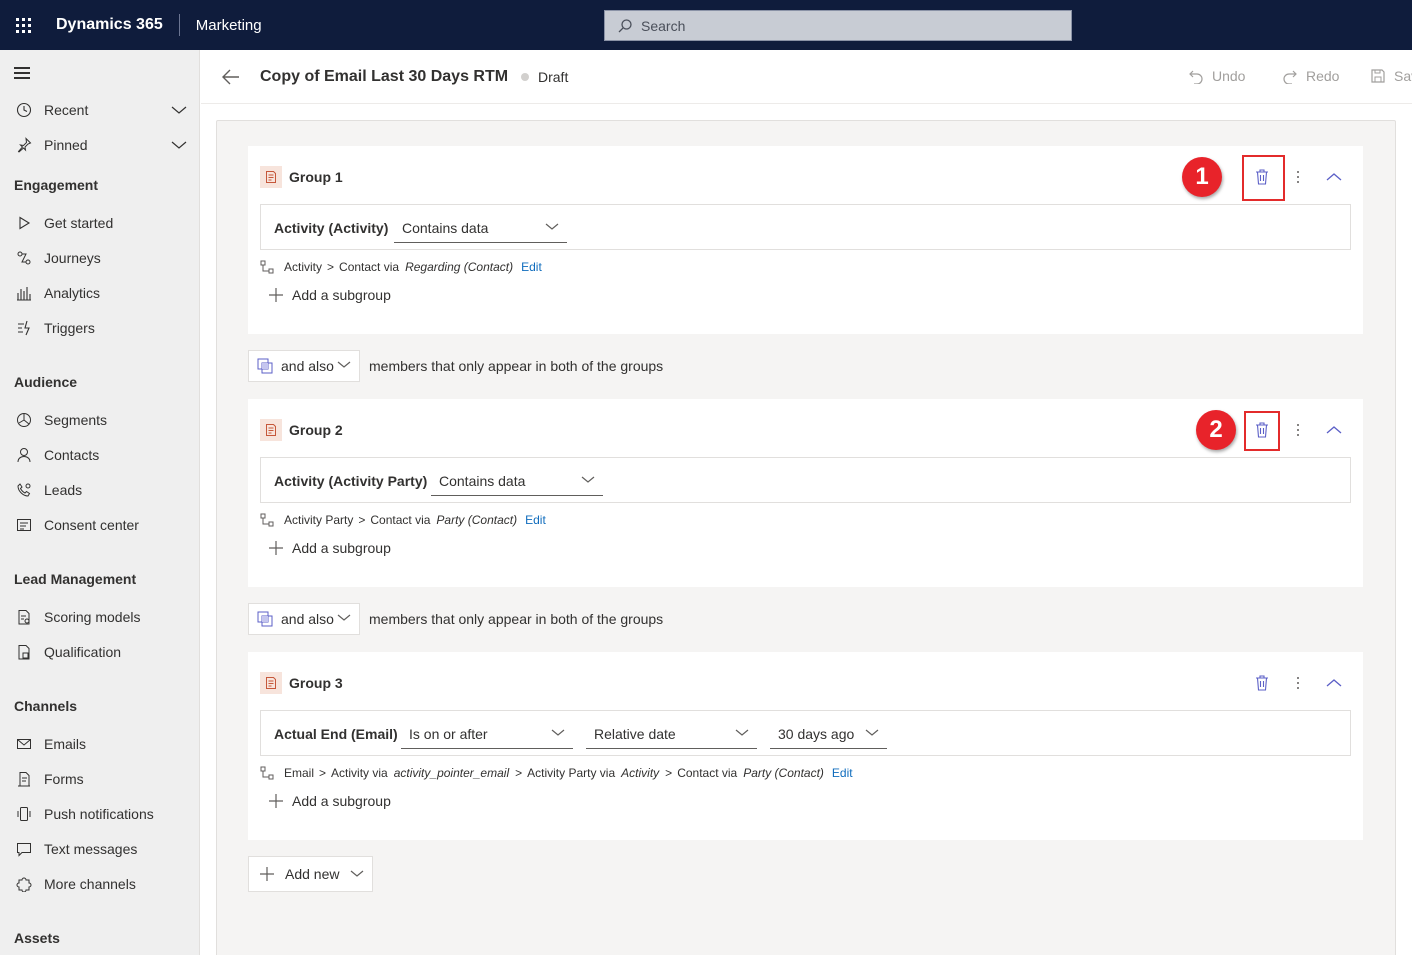  What do you see at coordinates (1403, 76) in the screenshot?
I see `save-label: Sav` at bounding box center [1403, 76].